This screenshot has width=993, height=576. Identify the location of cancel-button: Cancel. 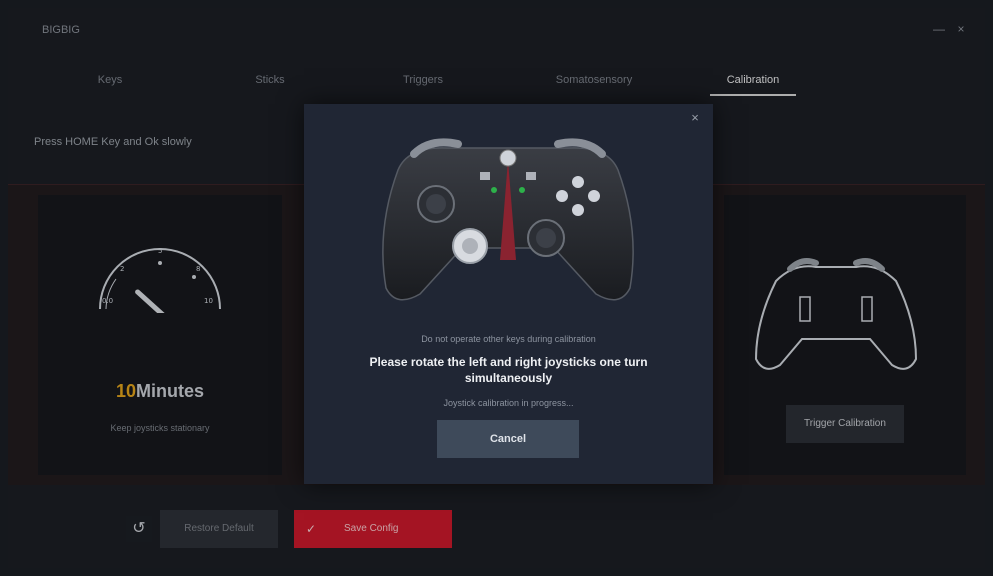
(508, 439).